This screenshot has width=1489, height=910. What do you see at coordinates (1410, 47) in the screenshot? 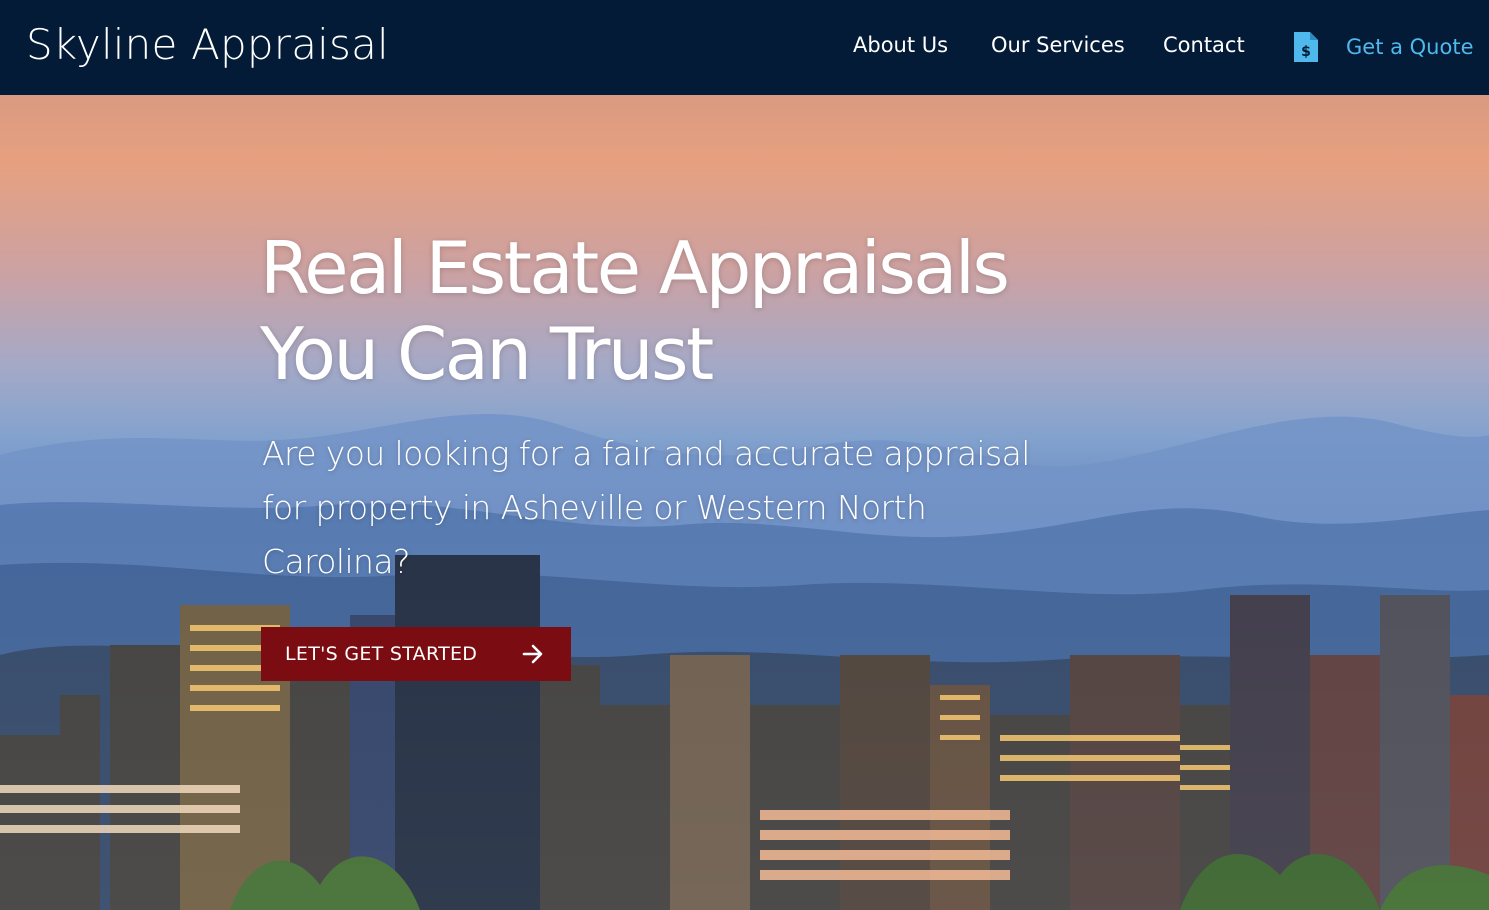
I see `get-a-quote-label: Get a Quote` at bounding box center [1410, 47].